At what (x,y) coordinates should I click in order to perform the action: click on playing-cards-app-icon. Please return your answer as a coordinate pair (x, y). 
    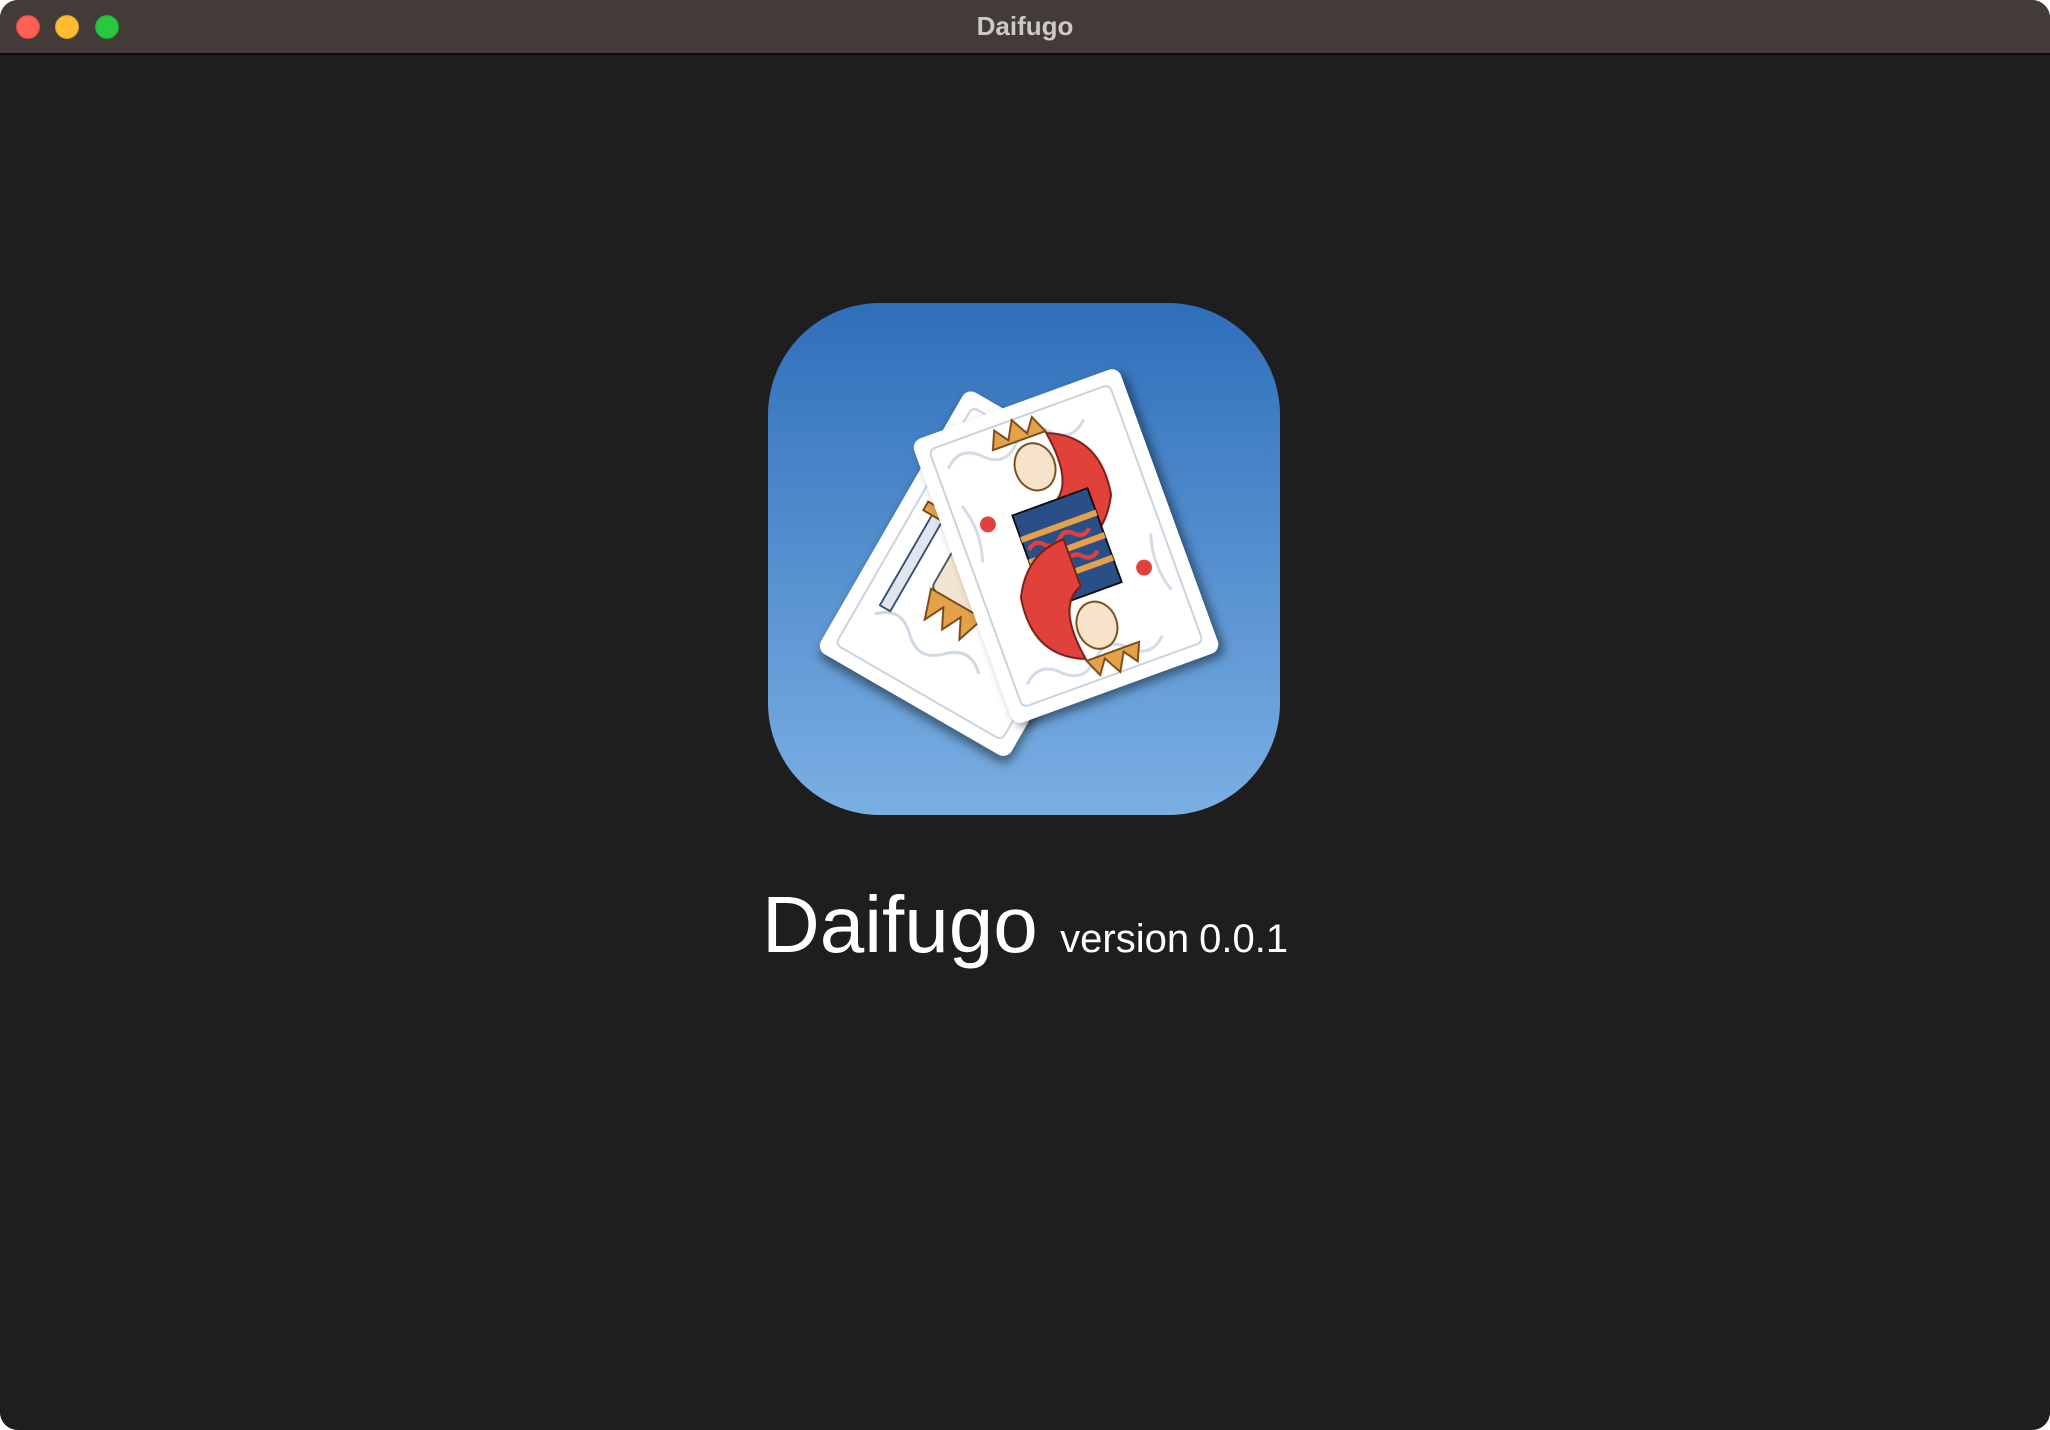
    Looking at the image, I should click on (1024, 559).